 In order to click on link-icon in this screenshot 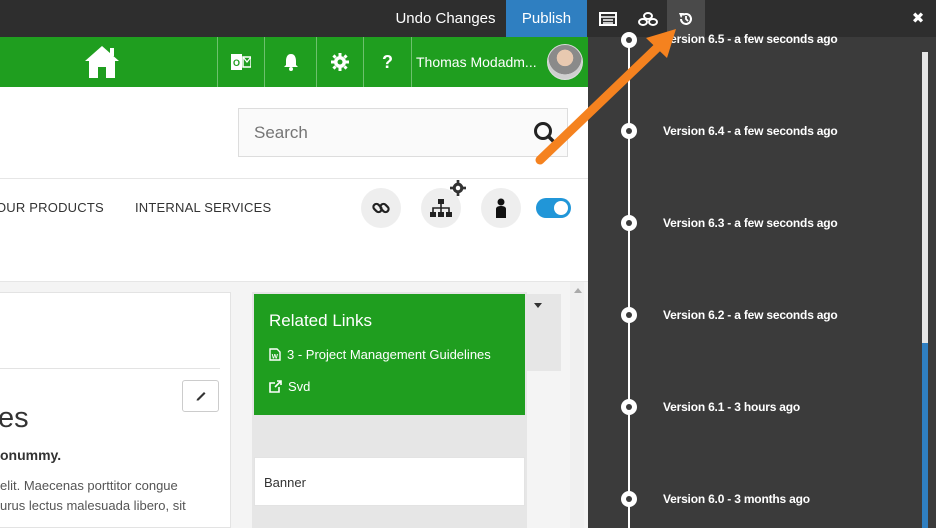, I will do `click(381, 208)`.